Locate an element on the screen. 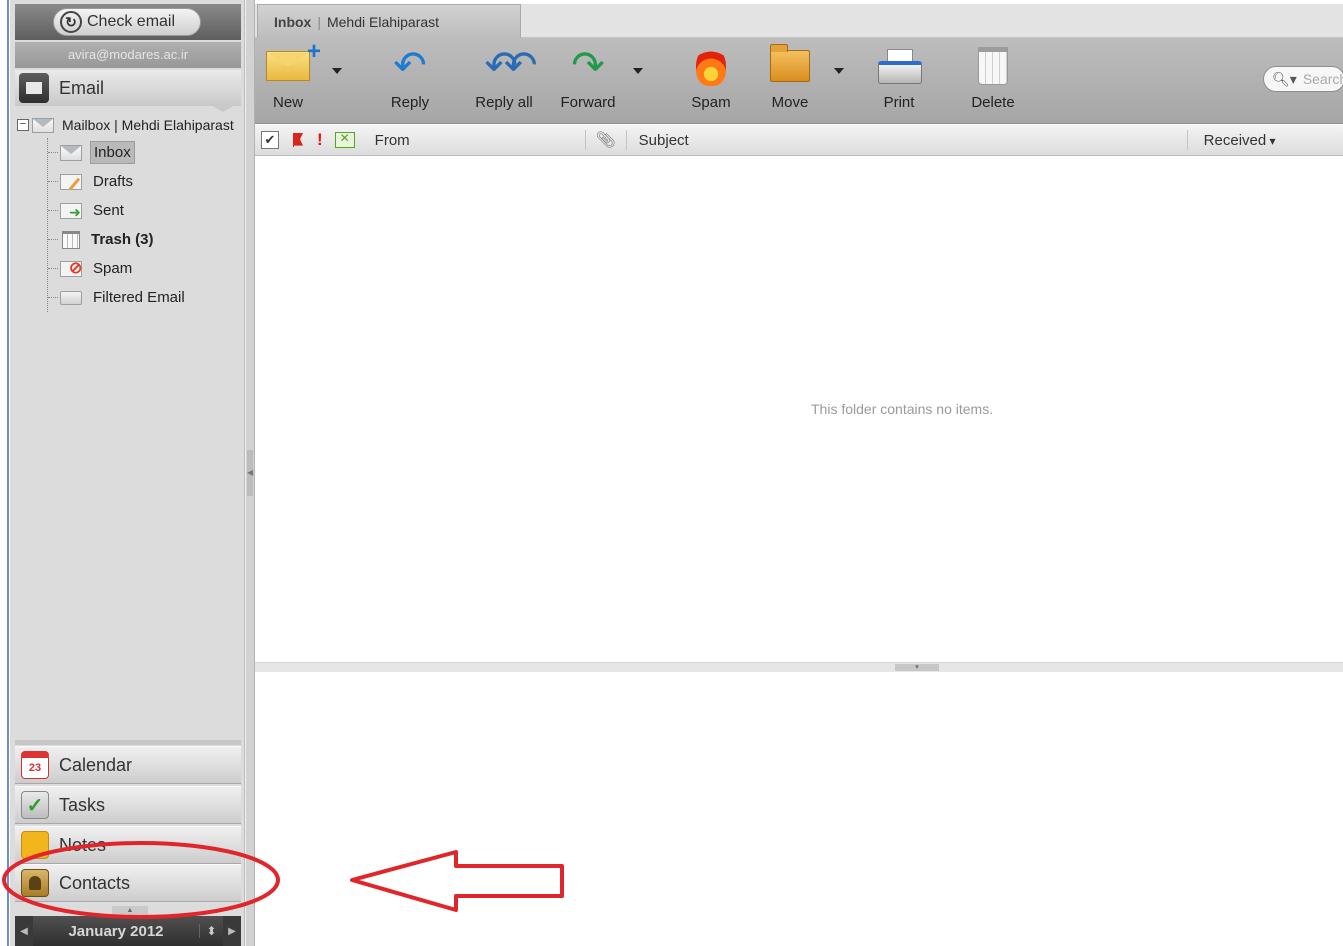  module-tasks-button: ✓ Tasks is located at coordinates (128, 805).